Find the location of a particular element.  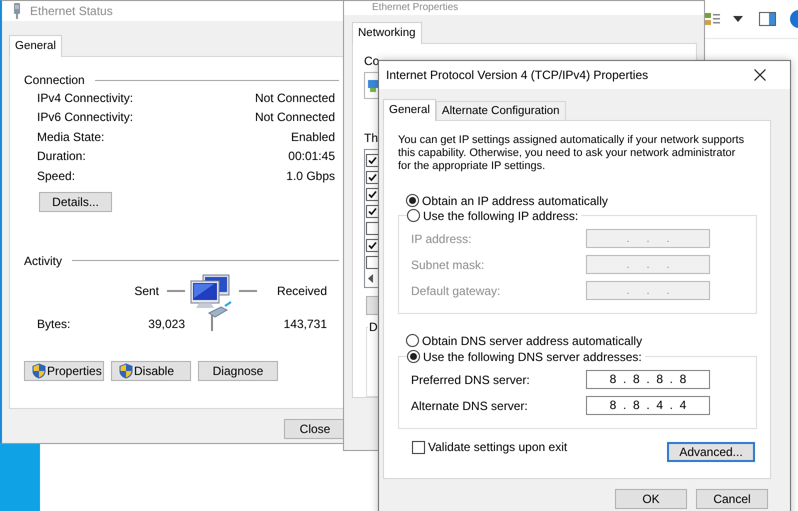

plug-icon is located at coordinates (17, 11).